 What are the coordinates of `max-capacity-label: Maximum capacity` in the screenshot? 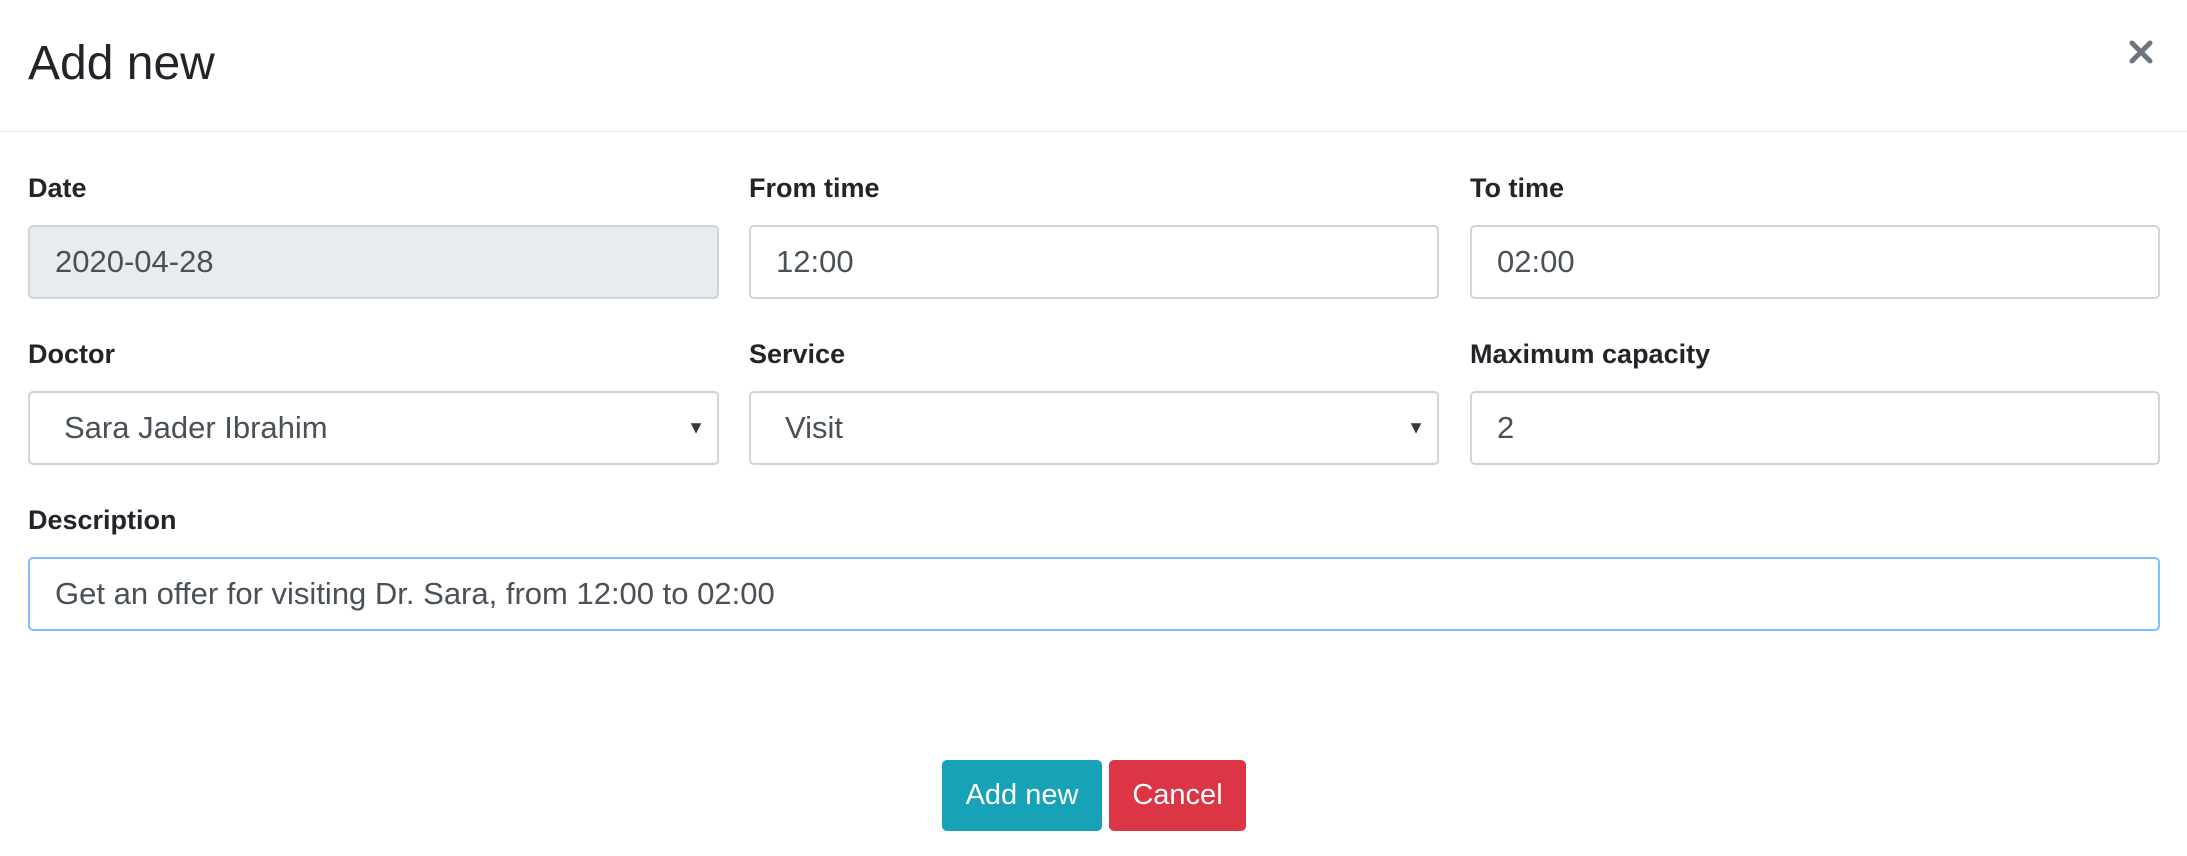 It's located at (1590, 354).